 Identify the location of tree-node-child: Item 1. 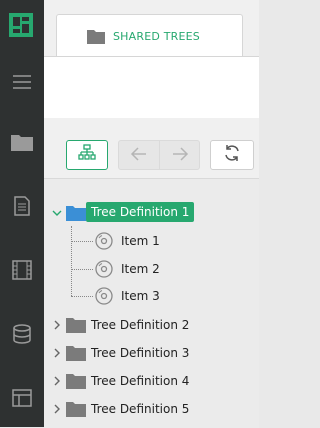
(151, 241).